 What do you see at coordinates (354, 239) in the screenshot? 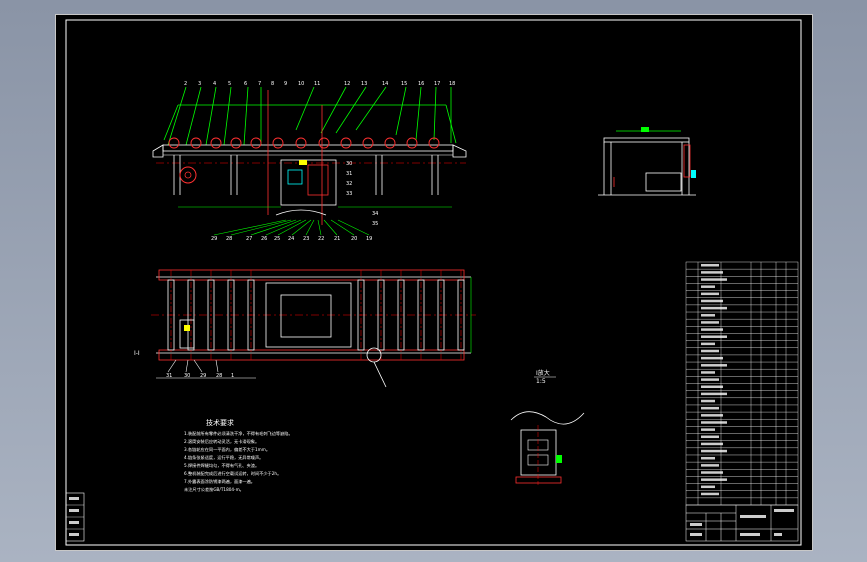
I see `svg-text: 20` at bounding box center [354, 239].